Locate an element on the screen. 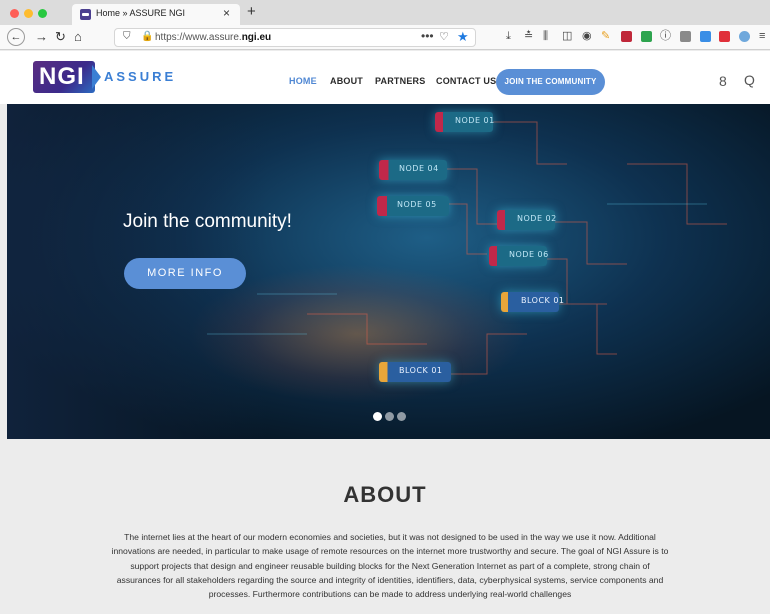 The width and height of the screenshot is (770, 614). logo-subtitle: ASSURE is located at coordinates (140, 76).